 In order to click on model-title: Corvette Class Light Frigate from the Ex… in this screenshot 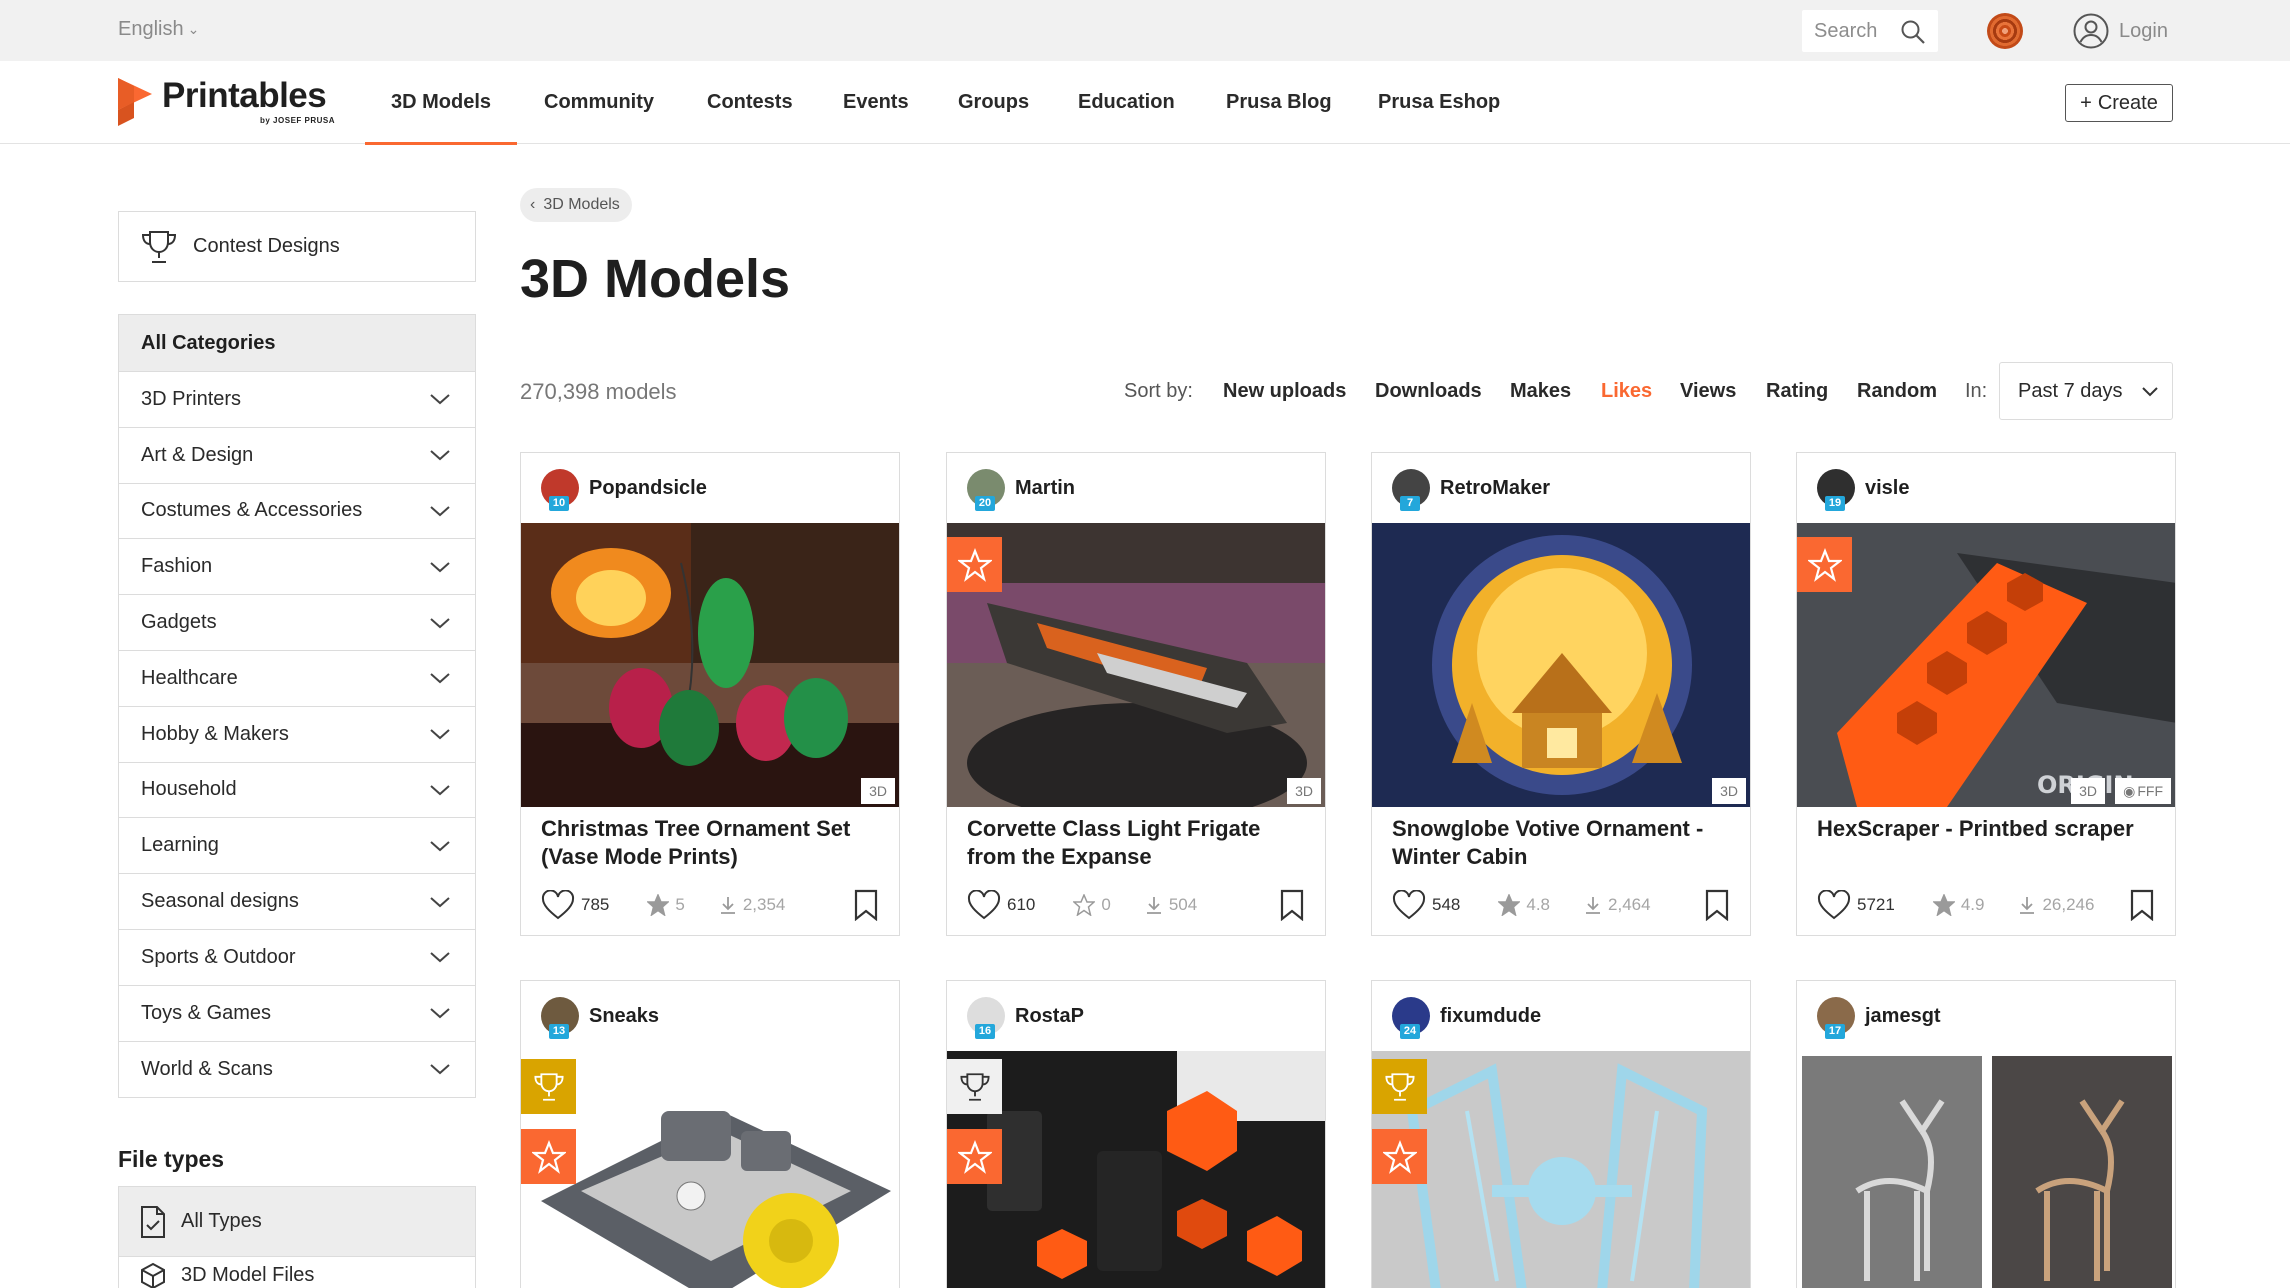, I will do `click(1136, 841)`.